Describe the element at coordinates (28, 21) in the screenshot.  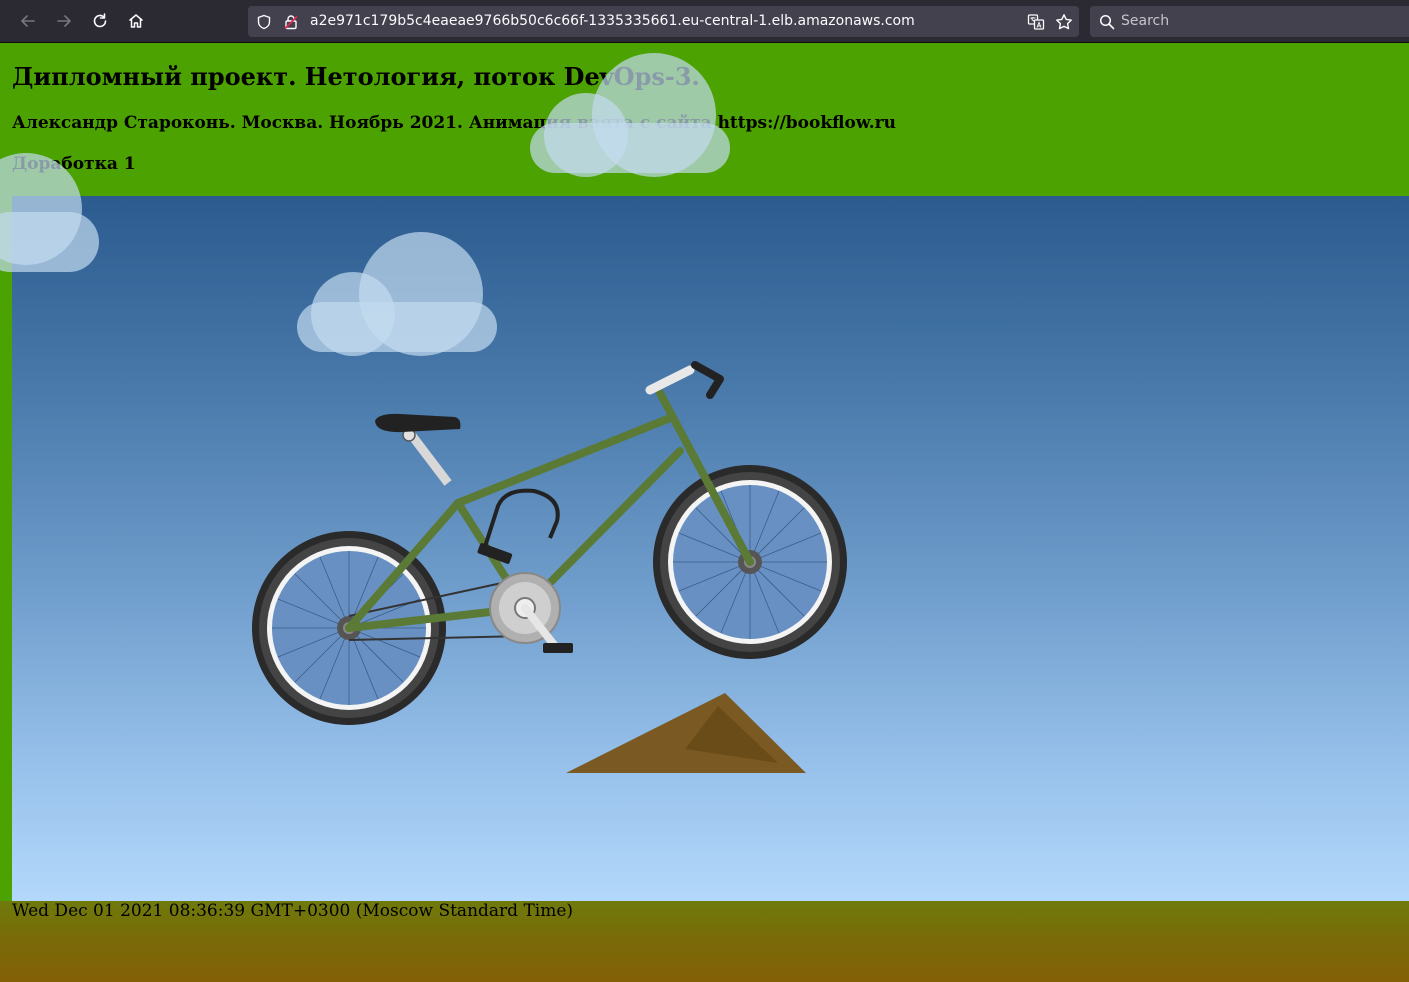
I see `back-arrow-icon` at that location.